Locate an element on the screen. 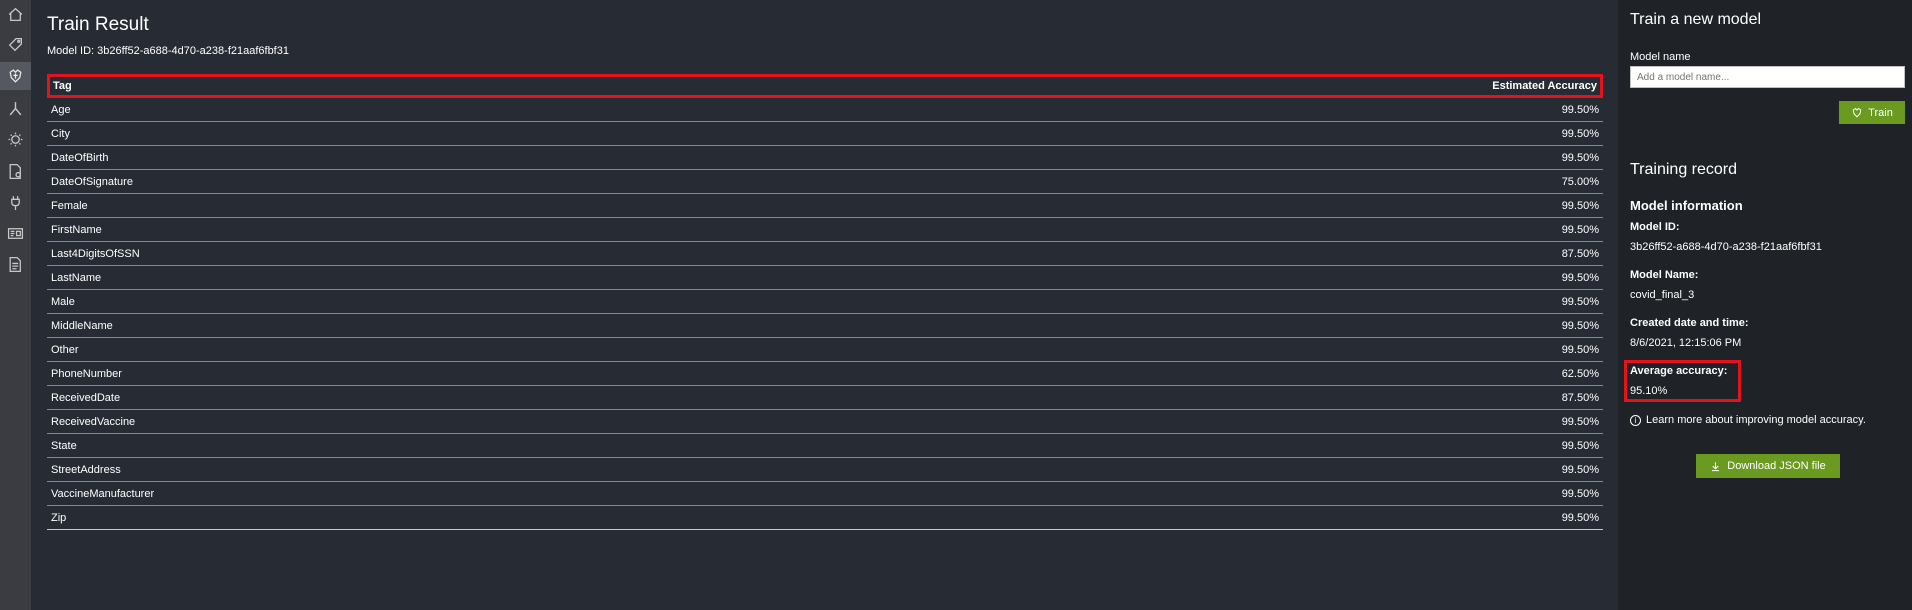 Image resolution: width=1912 pixels, height=610 pixels. info-icon: i is located at coordinates (1635, 420).